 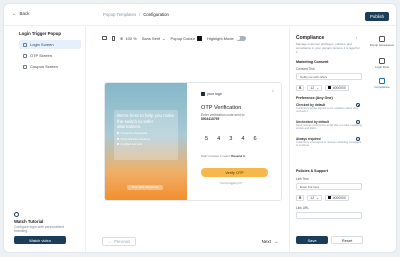 I want to click on resend-link: Resend it, so click(x=238, y=156).